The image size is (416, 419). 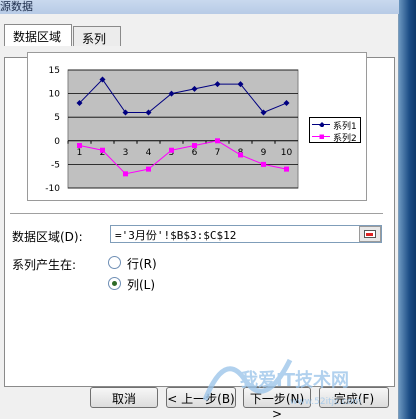 I want to click on tab-data-range: 数据区域, so click(x=38, y=35).